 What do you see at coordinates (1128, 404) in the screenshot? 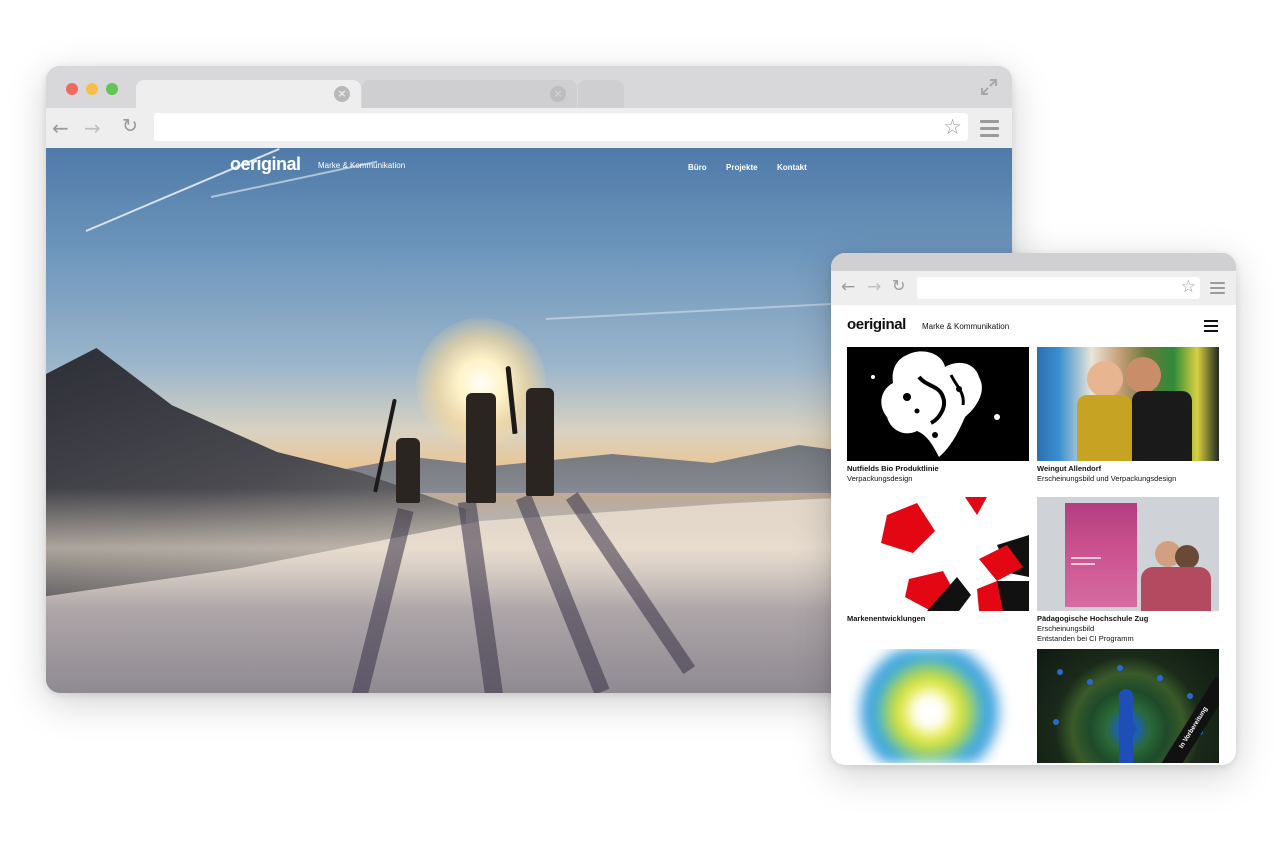
I see `project-image-weingut-allendorf` at bounding box center [1128, 404].